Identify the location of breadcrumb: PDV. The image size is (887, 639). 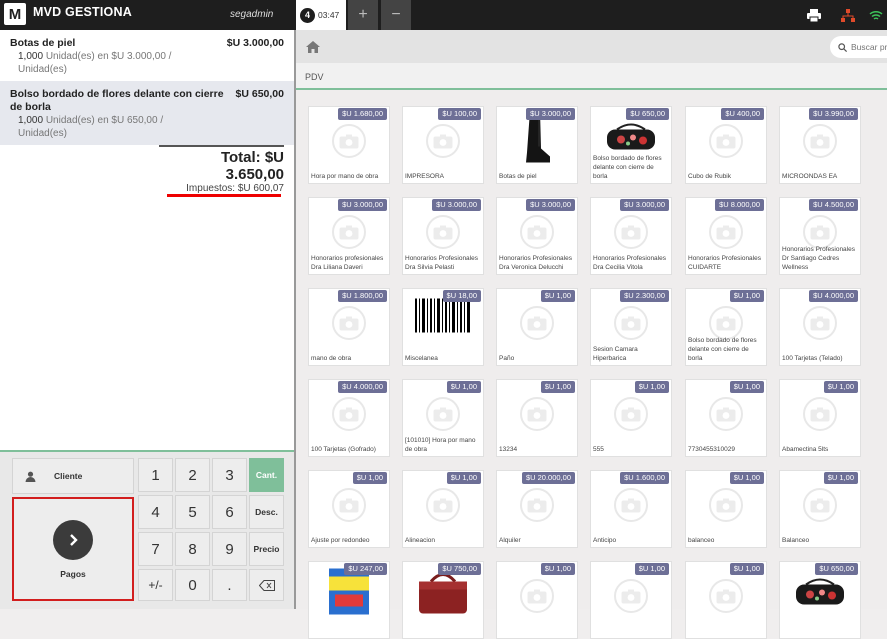
(591, 76).